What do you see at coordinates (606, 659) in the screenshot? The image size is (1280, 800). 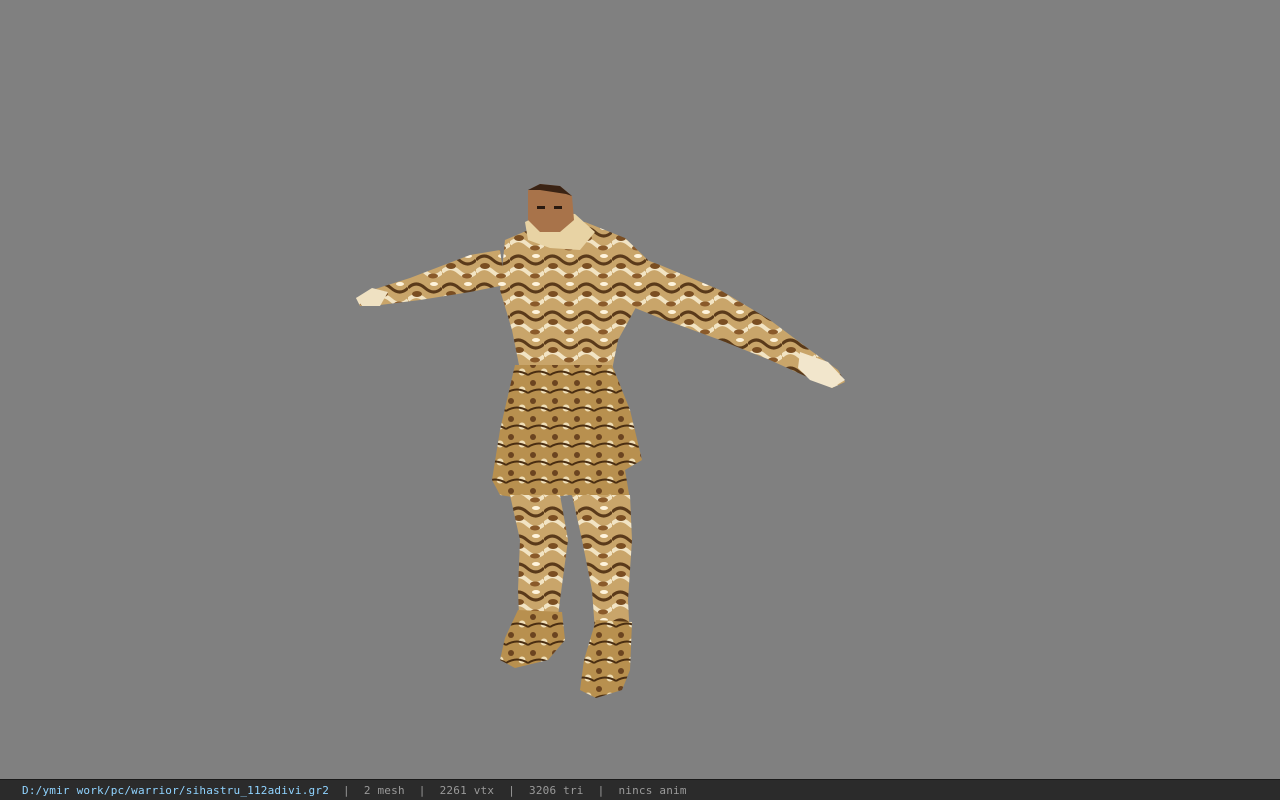 I see `right-boot` at bounding box center [606, 659].